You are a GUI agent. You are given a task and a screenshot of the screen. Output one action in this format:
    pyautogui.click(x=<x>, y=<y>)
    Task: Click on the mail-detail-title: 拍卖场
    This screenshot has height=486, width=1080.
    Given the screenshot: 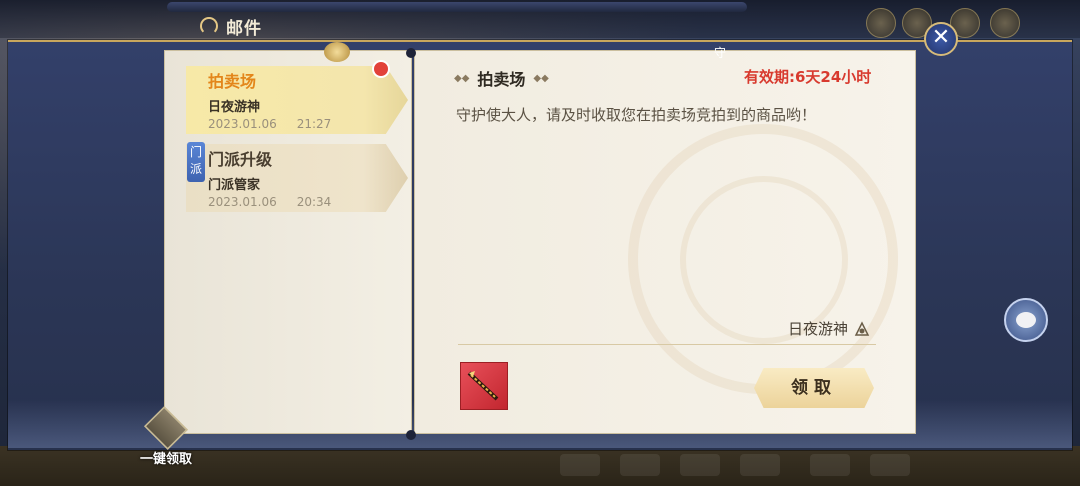 What is the action you would take?
    pyautogui.click(x=501, y=79)
    